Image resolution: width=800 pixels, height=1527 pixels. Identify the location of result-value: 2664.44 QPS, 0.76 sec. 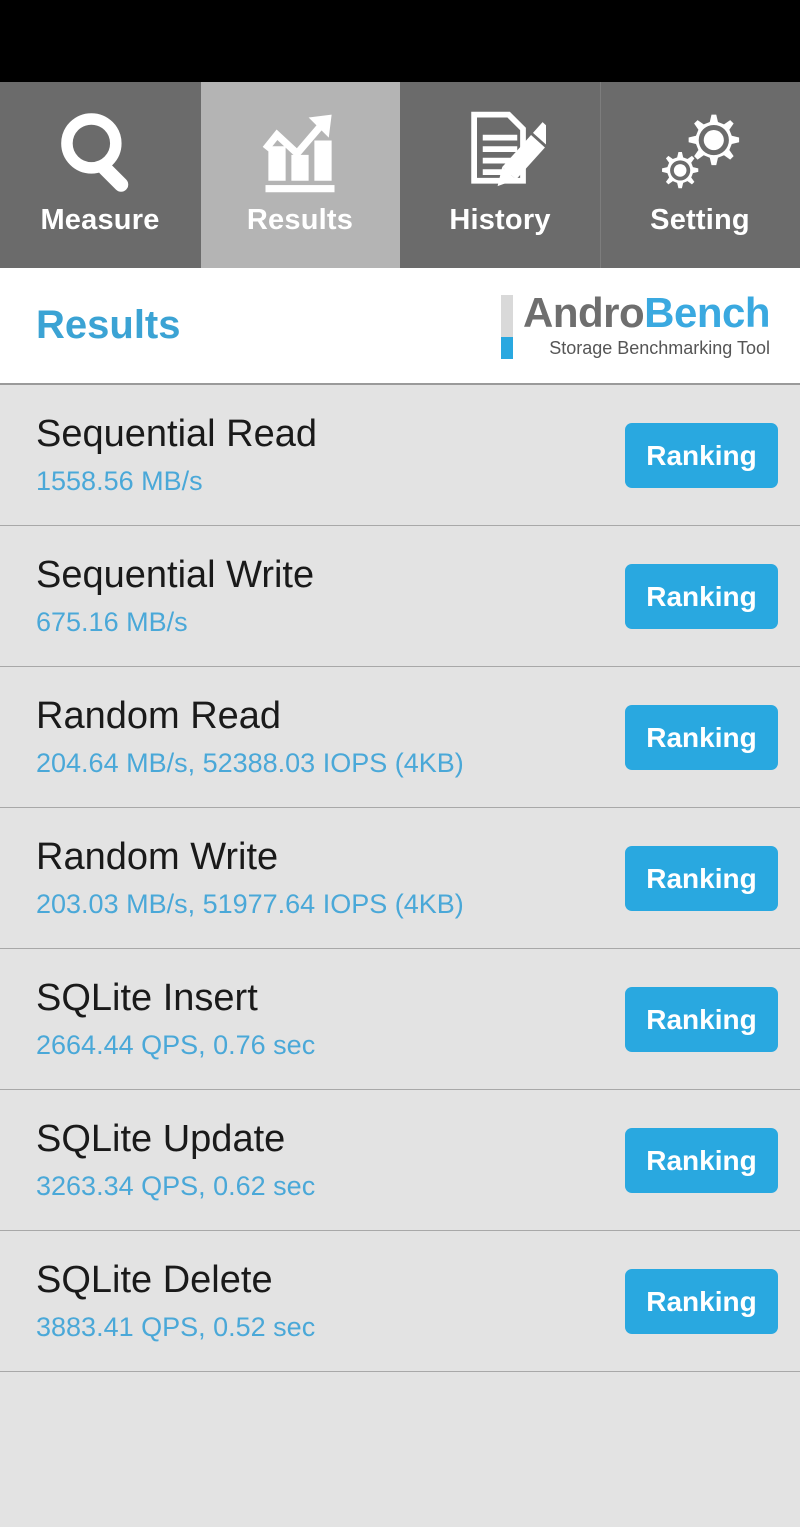
(176, 1044).